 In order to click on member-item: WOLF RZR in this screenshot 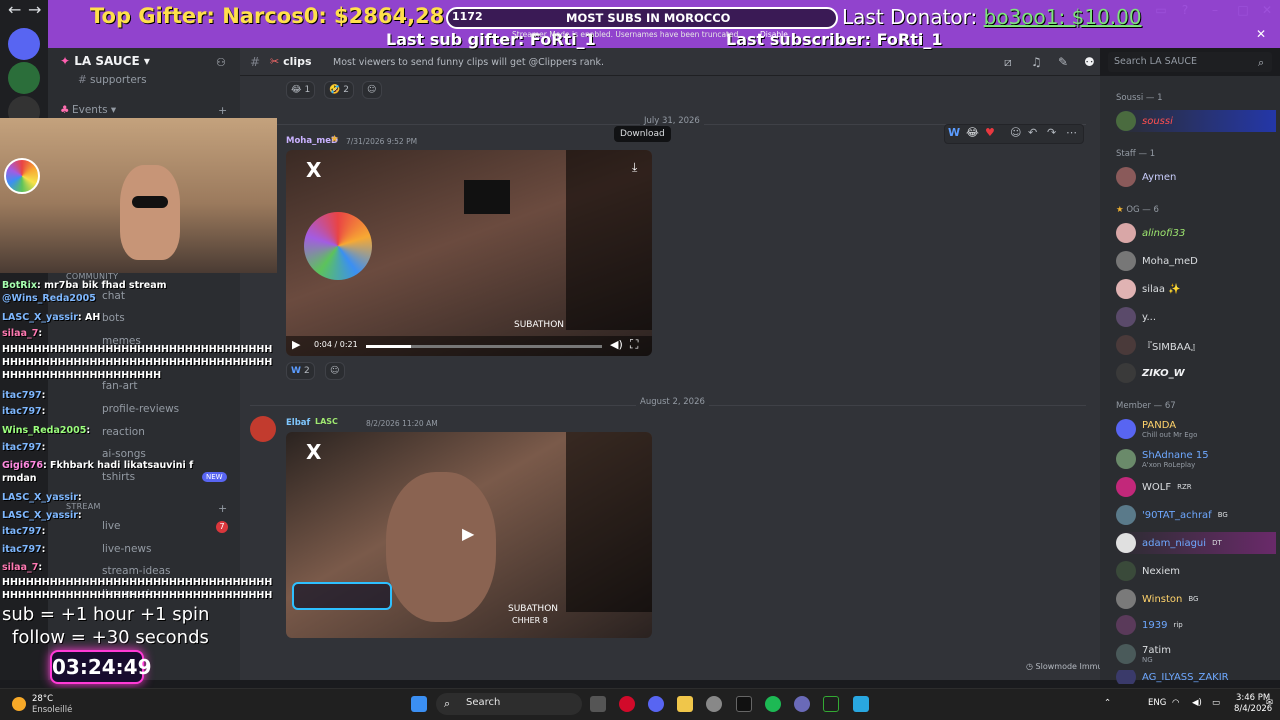, I will do `click(1196, 487)`.